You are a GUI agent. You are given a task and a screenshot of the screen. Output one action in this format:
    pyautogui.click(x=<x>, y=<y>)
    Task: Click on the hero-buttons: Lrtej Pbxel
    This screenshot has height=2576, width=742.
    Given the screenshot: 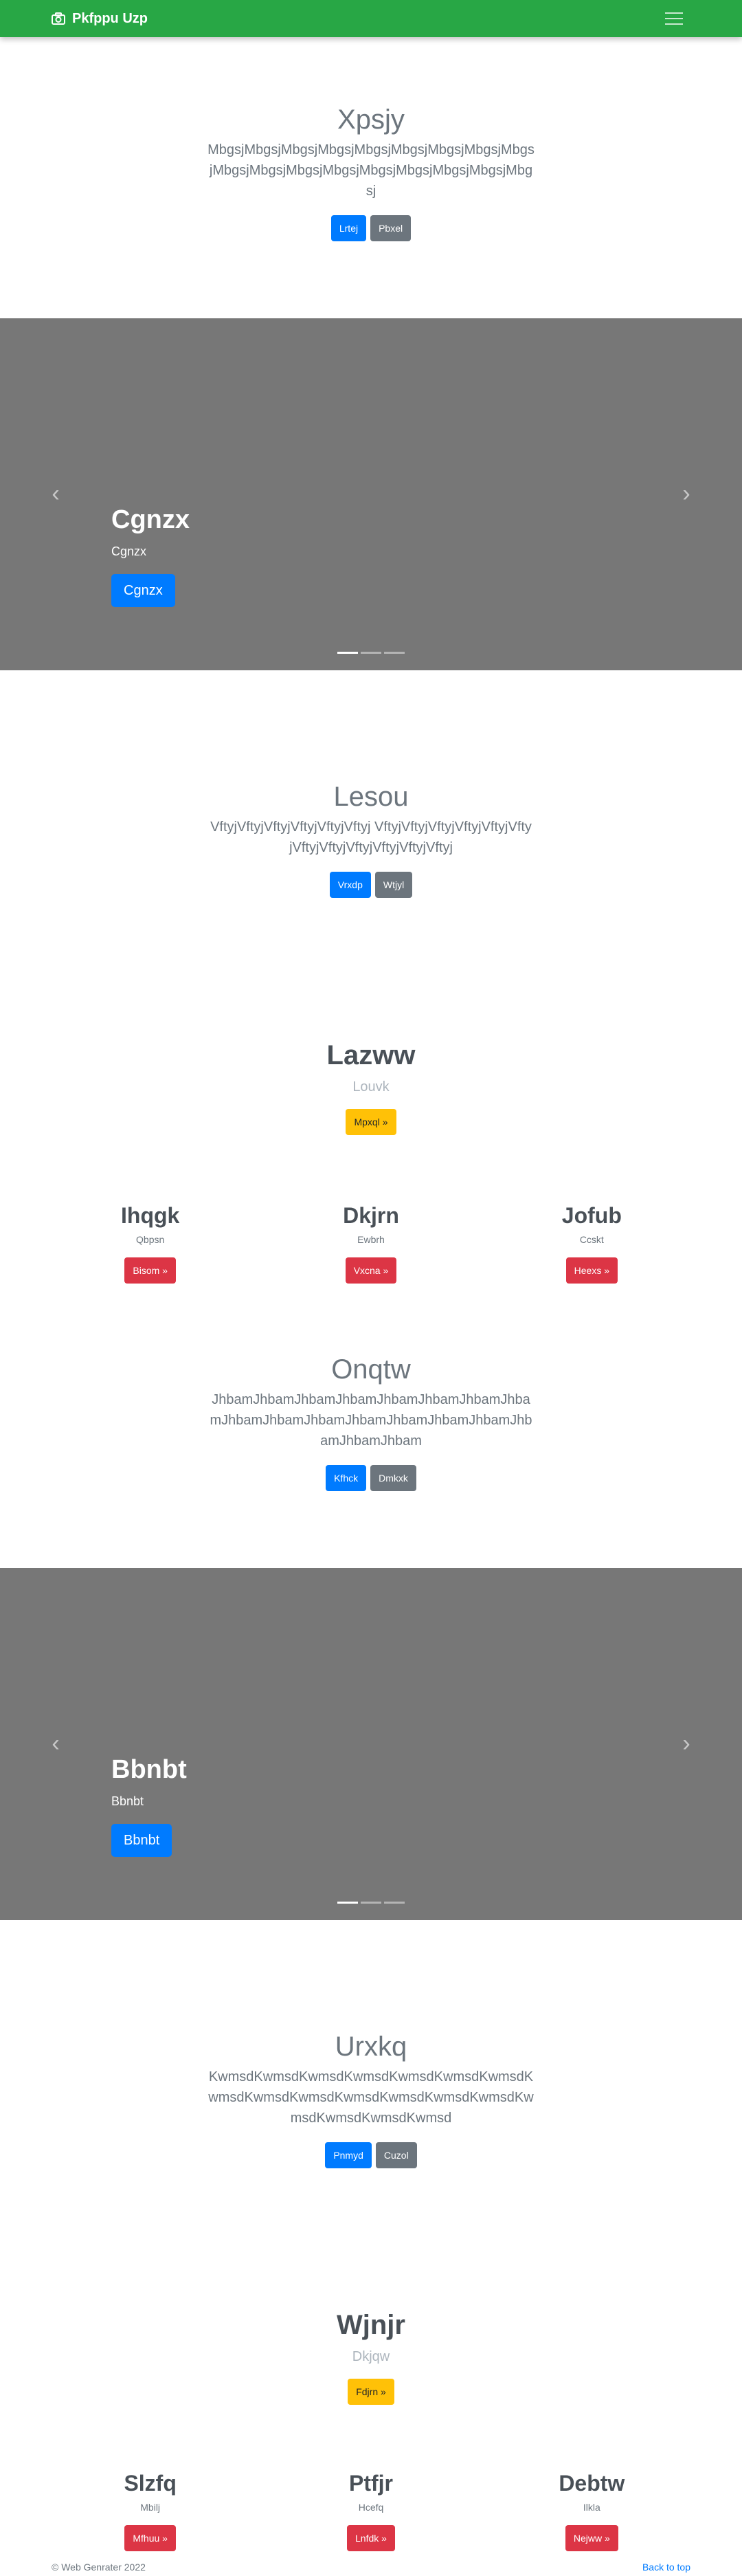 What is the action you would take?
    pyautogui.click(x=371, y=228)
    